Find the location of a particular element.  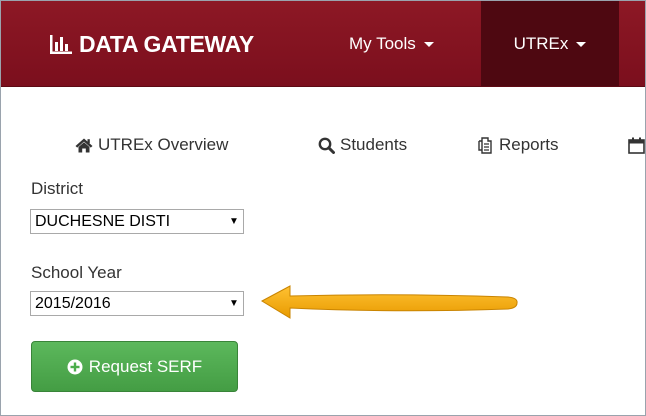

tab-calendar is located at coordinates (636, 145).